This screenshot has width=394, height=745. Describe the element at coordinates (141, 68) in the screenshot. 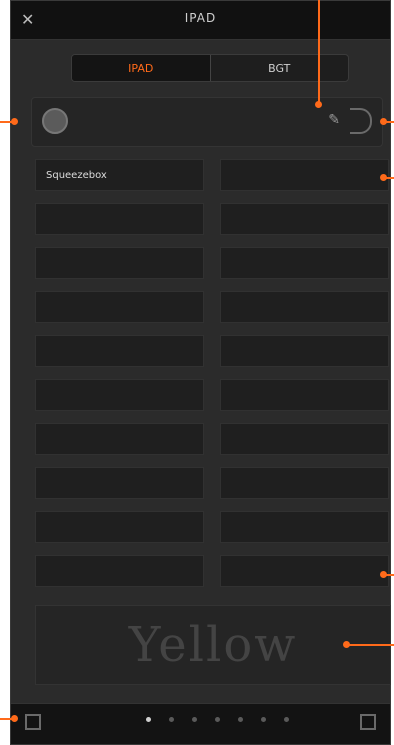

I see `segment-ipad: IPAD` at that location.